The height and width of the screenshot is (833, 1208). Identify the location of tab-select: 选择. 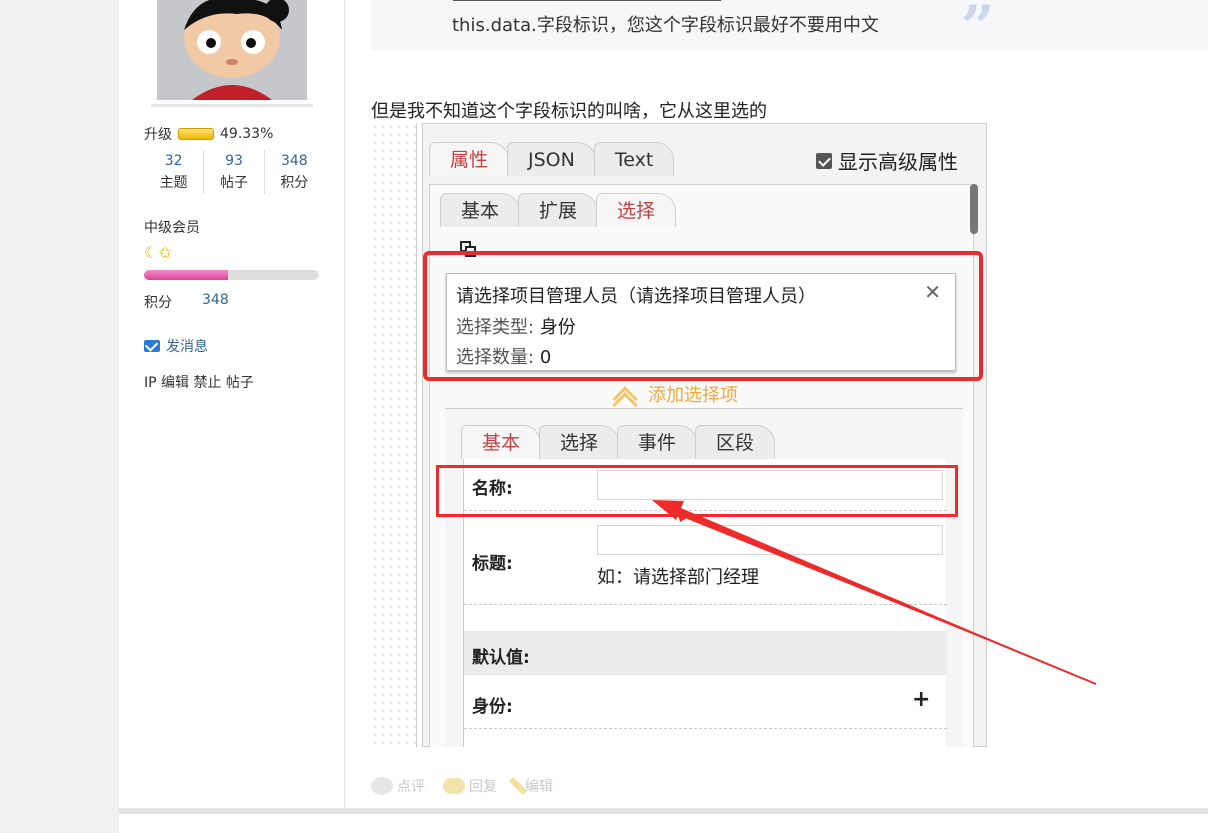
(636, 210).